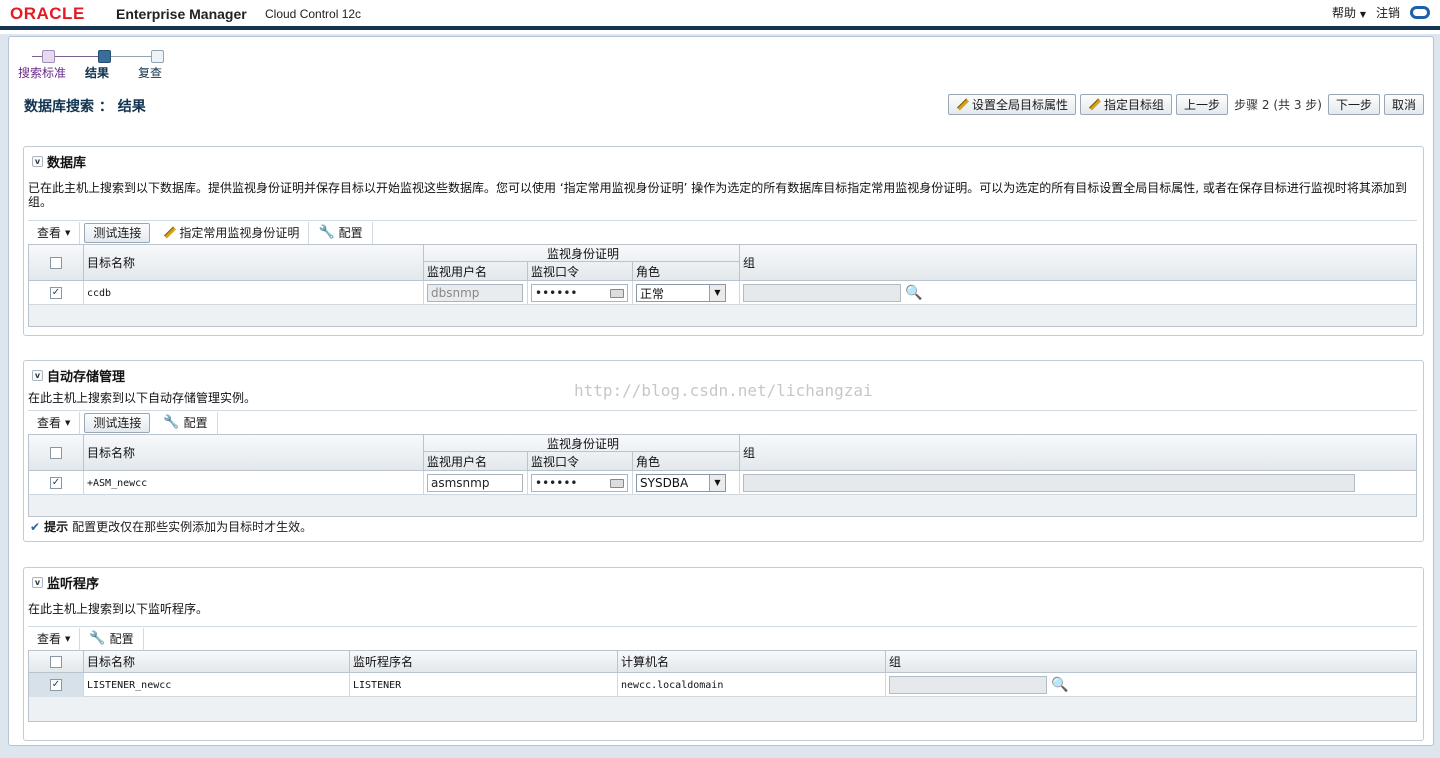 This screenshot has width=1440, height=758. What do you see at coordinates (181, 14) in the screenshot?
I see `product-name: Enterprise Manager` at bounding box center [181, 14].